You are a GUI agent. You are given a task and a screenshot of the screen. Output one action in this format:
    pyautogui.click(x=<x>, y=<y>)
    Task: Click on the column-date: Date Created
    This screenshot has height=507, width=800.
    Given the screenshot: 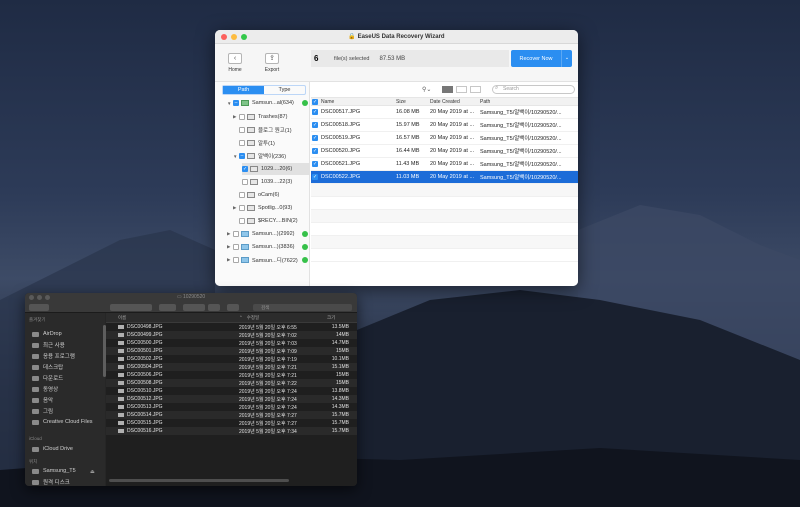 What is the action you would take?
    pyautogui.click(x=455, y=102)
    